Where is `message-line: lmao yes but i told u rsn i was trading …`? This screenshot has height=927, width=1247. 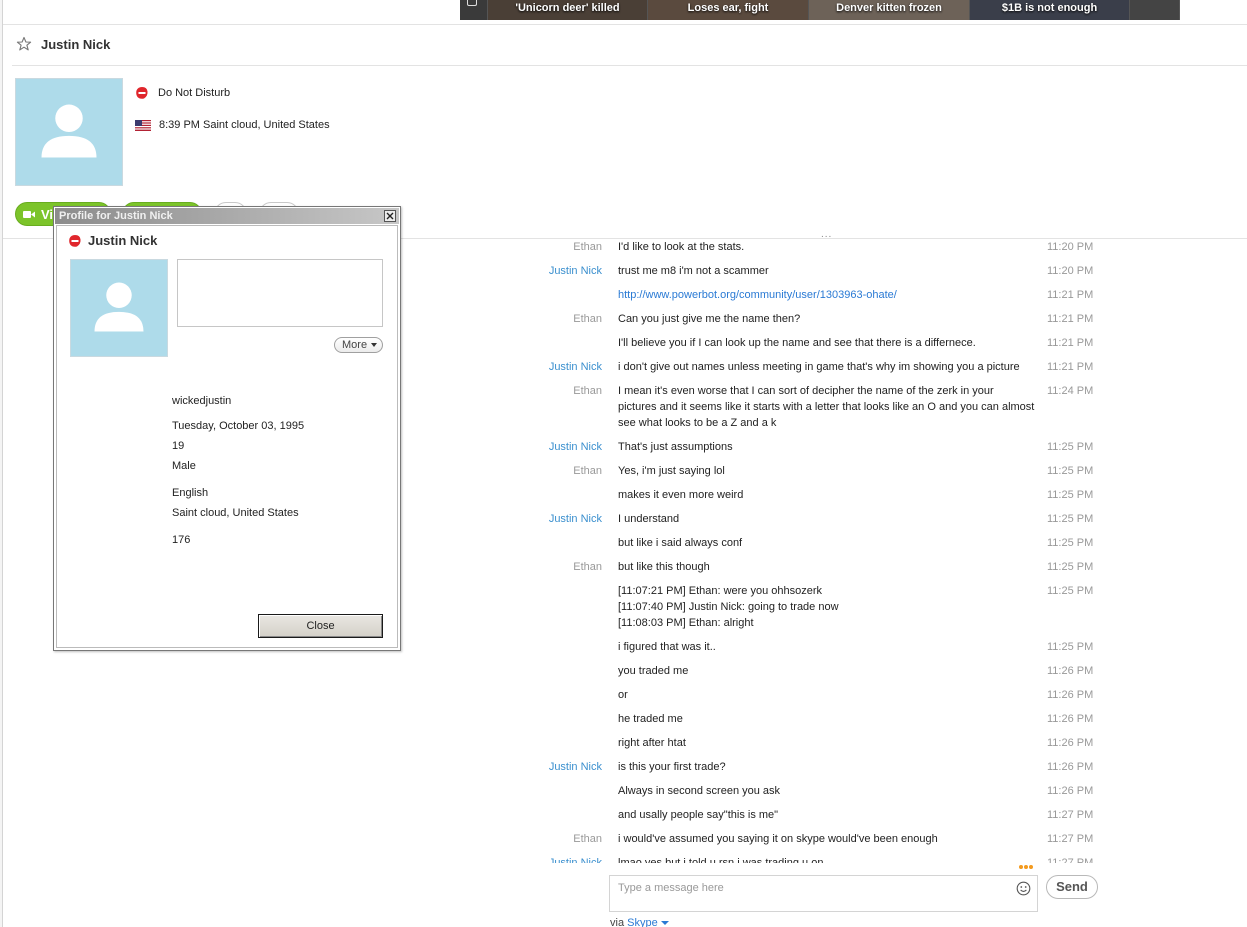
message-line: lmao yes but i told u rsn i was trading … is located at coordinates (721, 860).